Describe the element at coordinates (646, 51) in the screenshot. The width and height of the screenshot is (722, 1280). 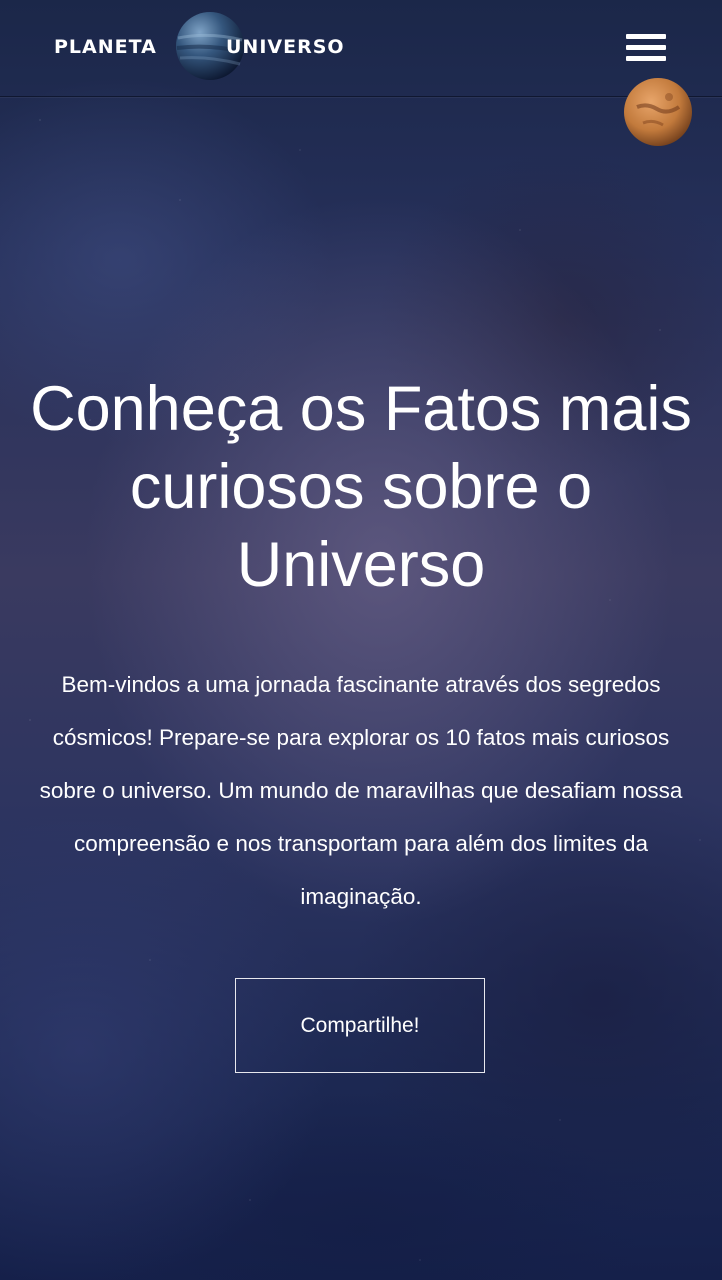
I see `hamburger-menu-icon` at that location.